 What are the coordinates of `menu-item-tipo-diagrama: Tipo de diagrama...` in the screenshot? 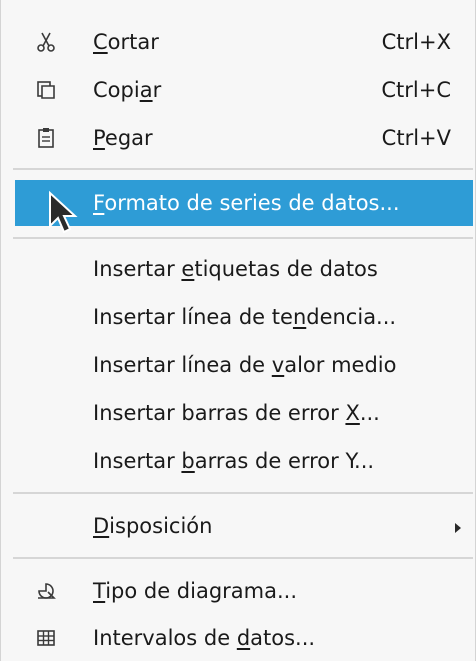 It's located at (238, 591).